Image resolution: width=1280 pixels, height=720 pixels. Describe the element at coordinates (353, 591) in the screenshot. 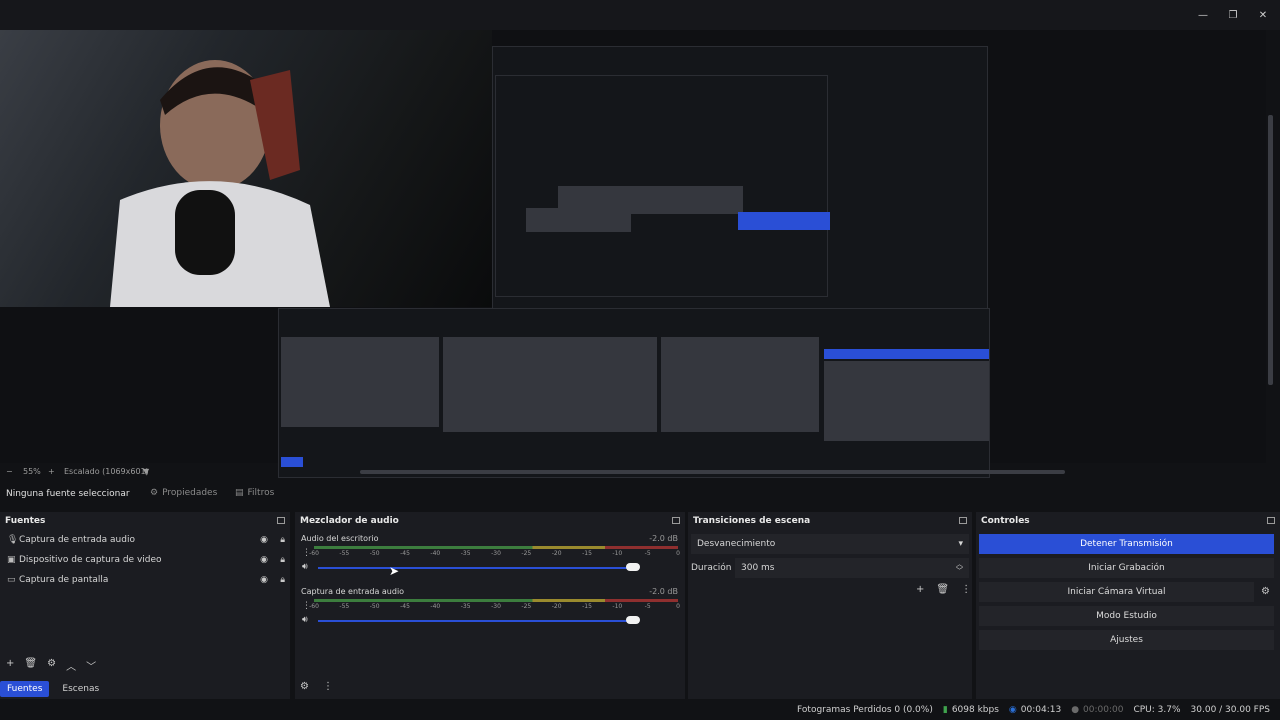

I see `channel-name: Captura de entrada audio` at that location.